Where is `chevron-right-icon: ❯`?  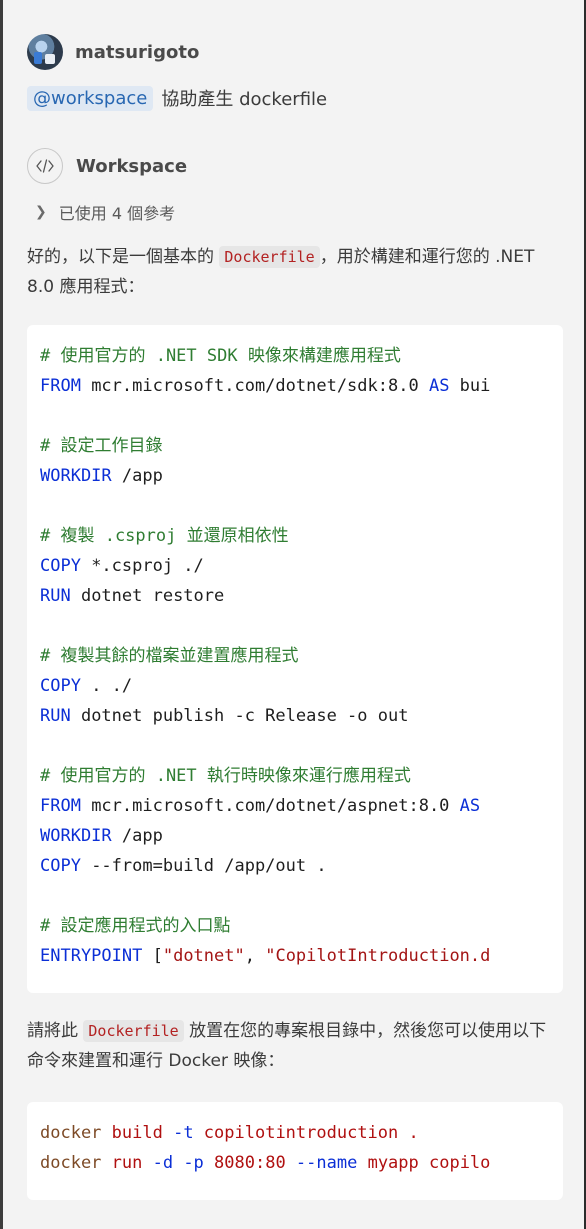 chevron-right-icon: ❯ is located at coordinates (41, 212).